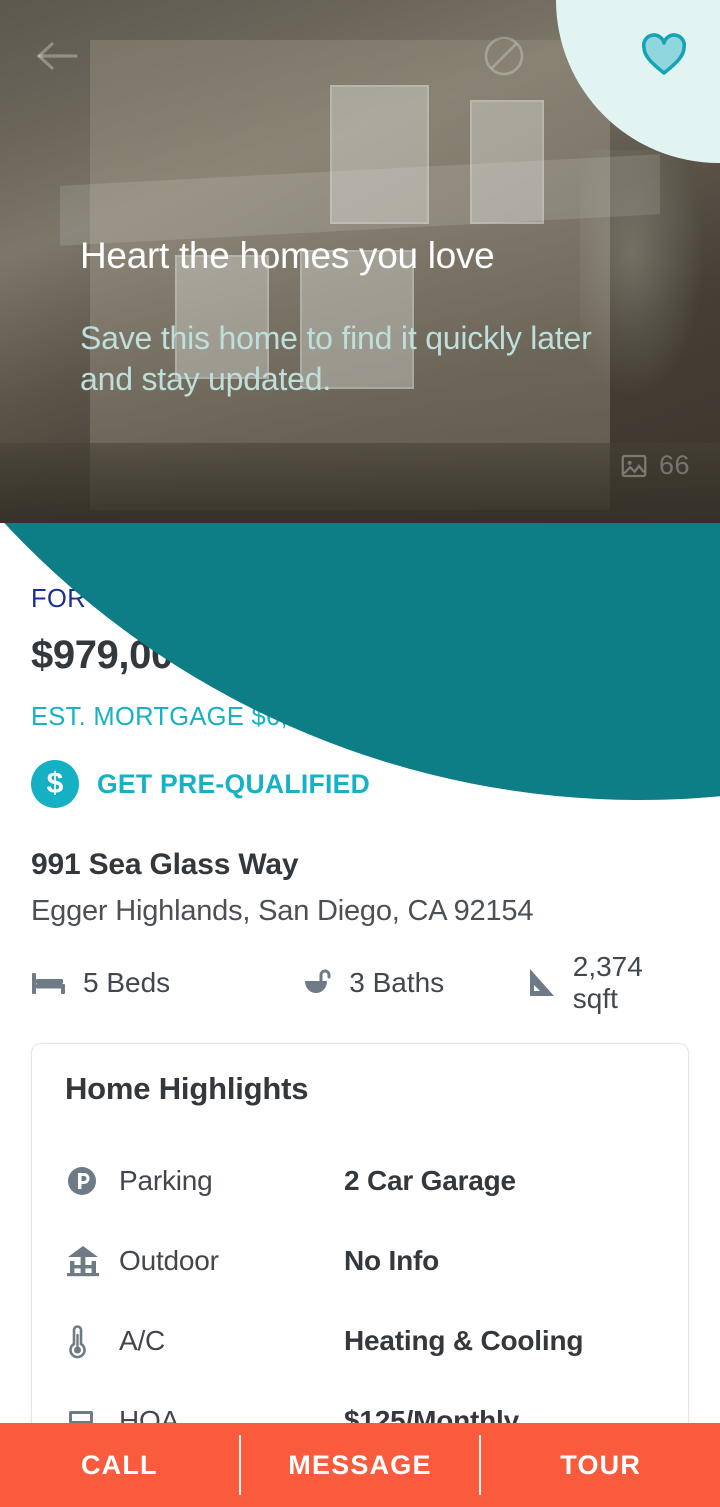  I want to click on get-prequalified-button: $ GET PRE-QUALIFIED, so click(200, 784).